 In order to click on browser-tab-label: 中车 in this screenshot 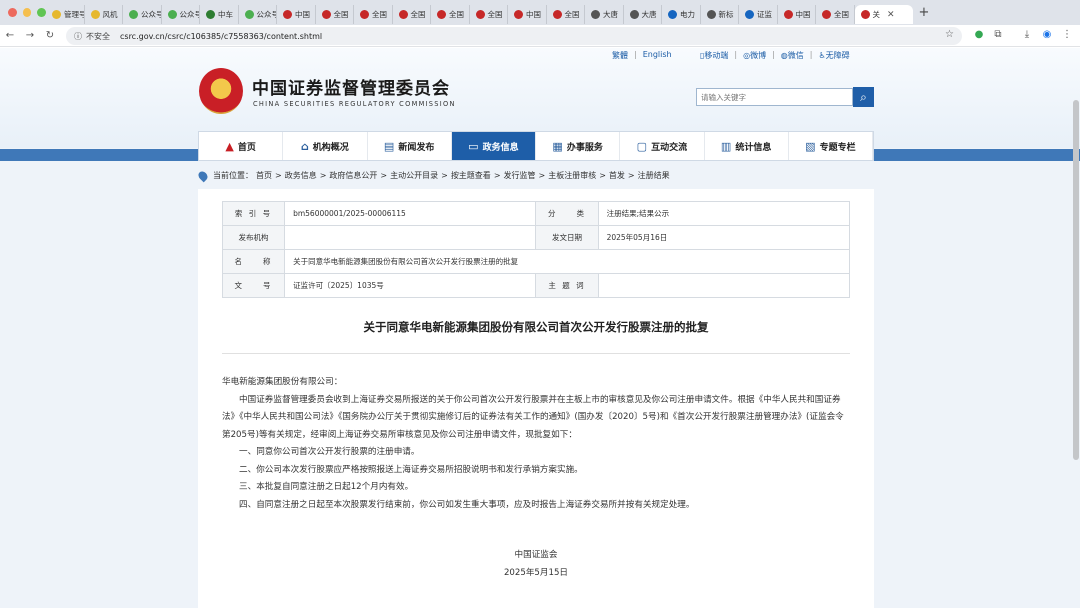, I will do `click(225, 14)`.